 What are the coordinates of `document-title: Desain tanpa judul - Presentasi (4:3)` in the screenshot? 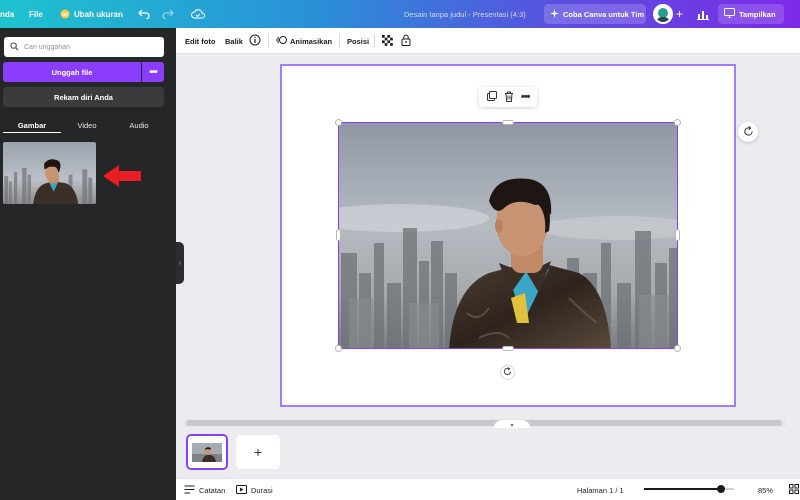 It's located at (465, 14).